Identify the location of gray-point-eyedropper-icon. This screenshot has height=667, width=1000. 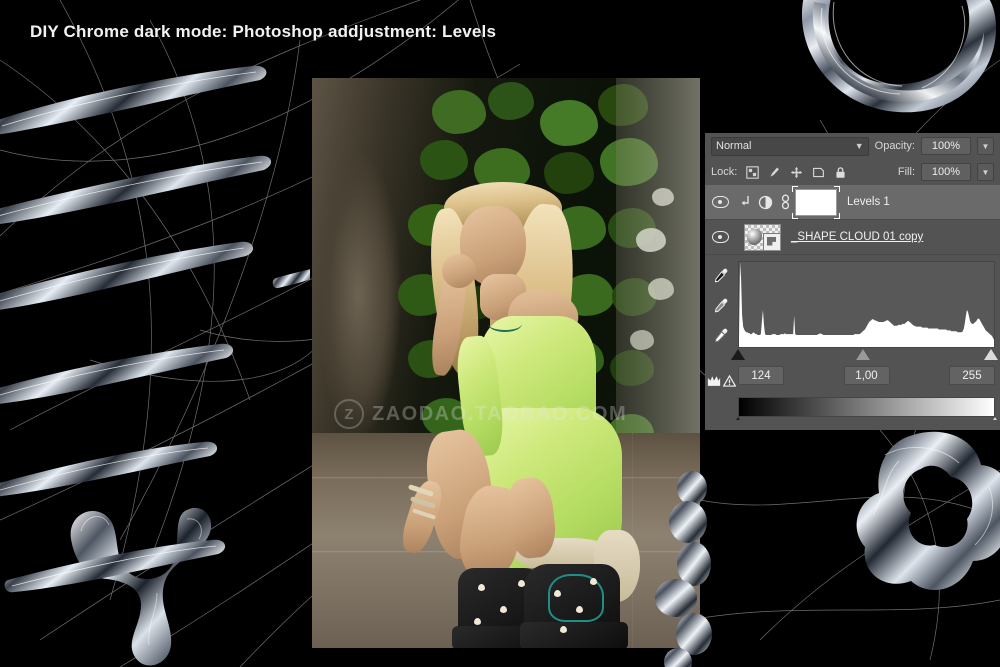
(721, 305).